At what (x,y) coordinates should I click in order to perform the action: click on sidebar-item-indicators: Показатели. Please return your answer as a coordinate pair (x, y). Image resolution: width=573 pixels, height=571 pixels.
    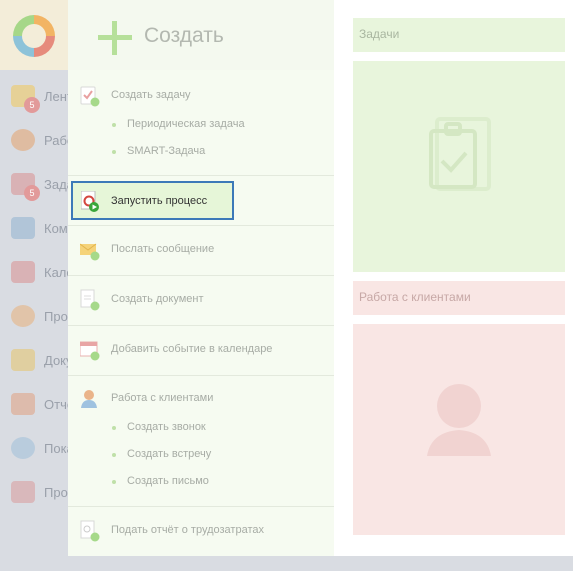
    Looking at the image, I should click on (34, 449).